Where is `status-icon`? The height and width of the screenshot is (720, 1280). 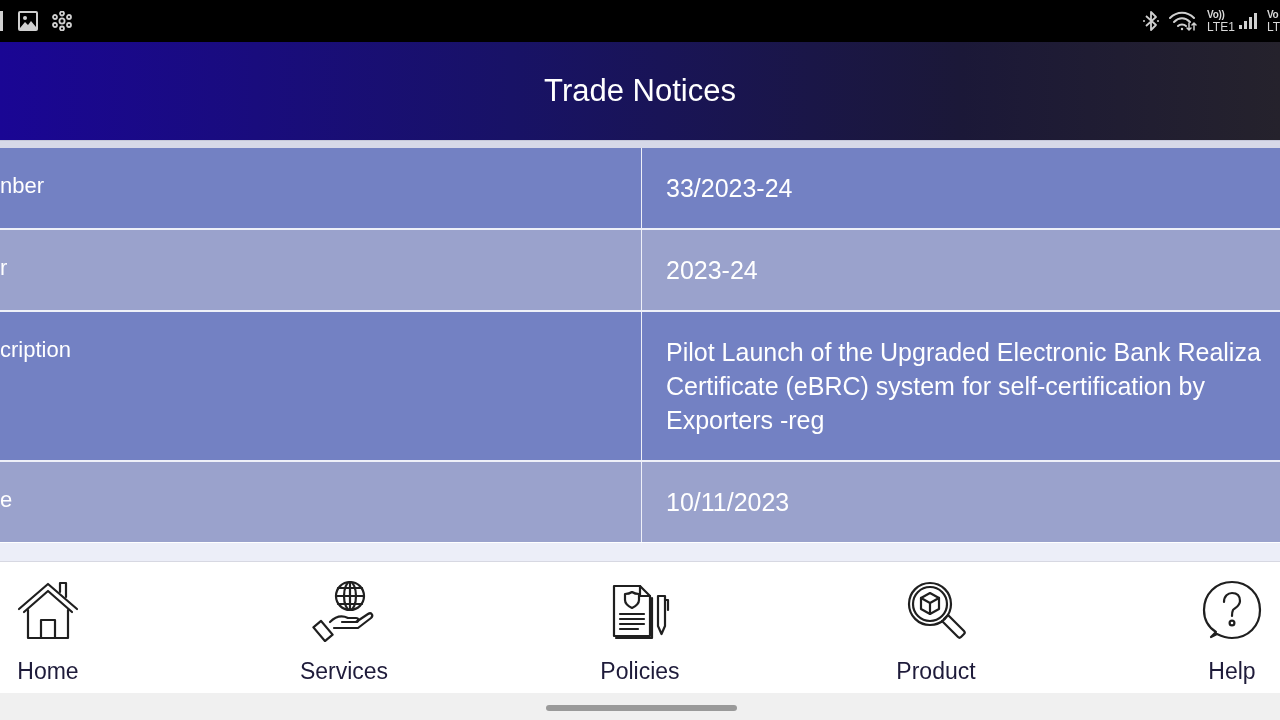
status-icon is located at coordinates (1, 21).